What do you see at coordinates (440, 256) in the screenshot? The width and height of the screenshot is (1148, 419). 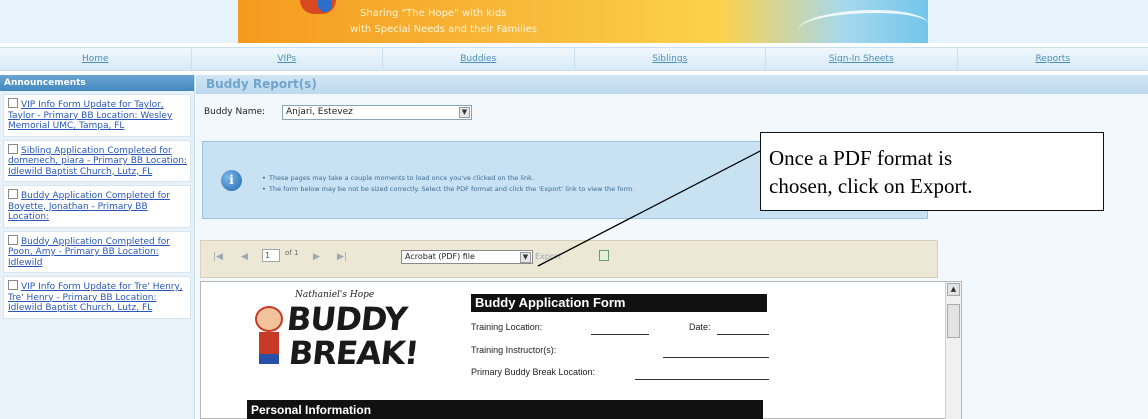 I see `export-format-value: Acrobat (PDF) file` at bounding box center [440, 256].